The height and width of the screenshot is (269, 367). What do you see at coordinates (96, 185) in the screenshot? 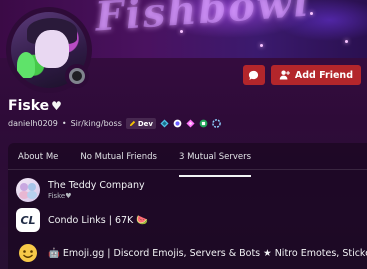
I see `server-name: The Teddy Company` at bounding box center [96, 185].